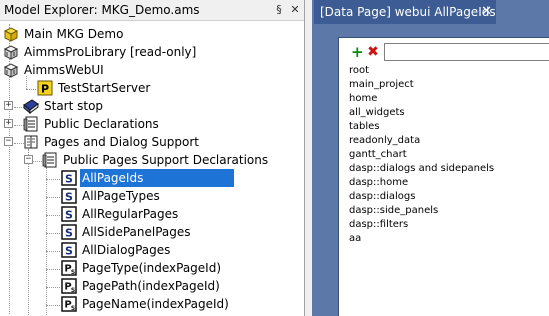 This screenshot has height=316, width=549. I want to click on tree-item-page-name: P S PageName(indexPageId), so click(150, 304).